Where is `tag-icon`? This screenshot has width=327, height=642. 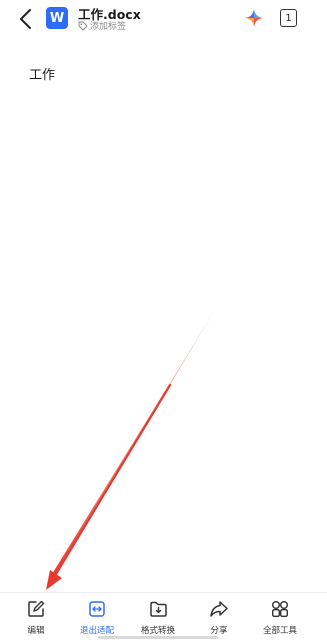 tag-icon is located at coordinates (83, 26).